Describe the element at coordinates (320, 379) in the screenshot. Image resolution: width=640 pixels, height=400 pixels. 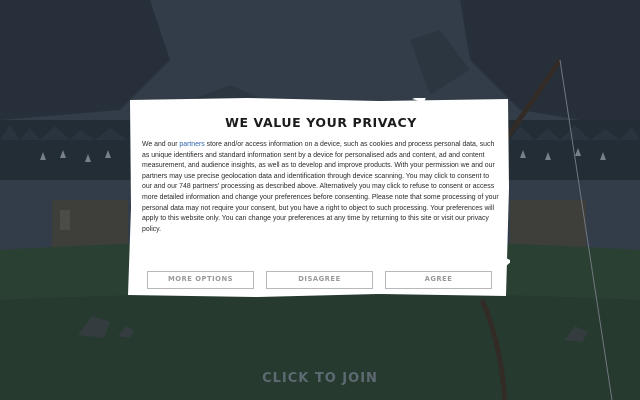
I see `click-to-join-button: CLICK TO JOIN` at that location.